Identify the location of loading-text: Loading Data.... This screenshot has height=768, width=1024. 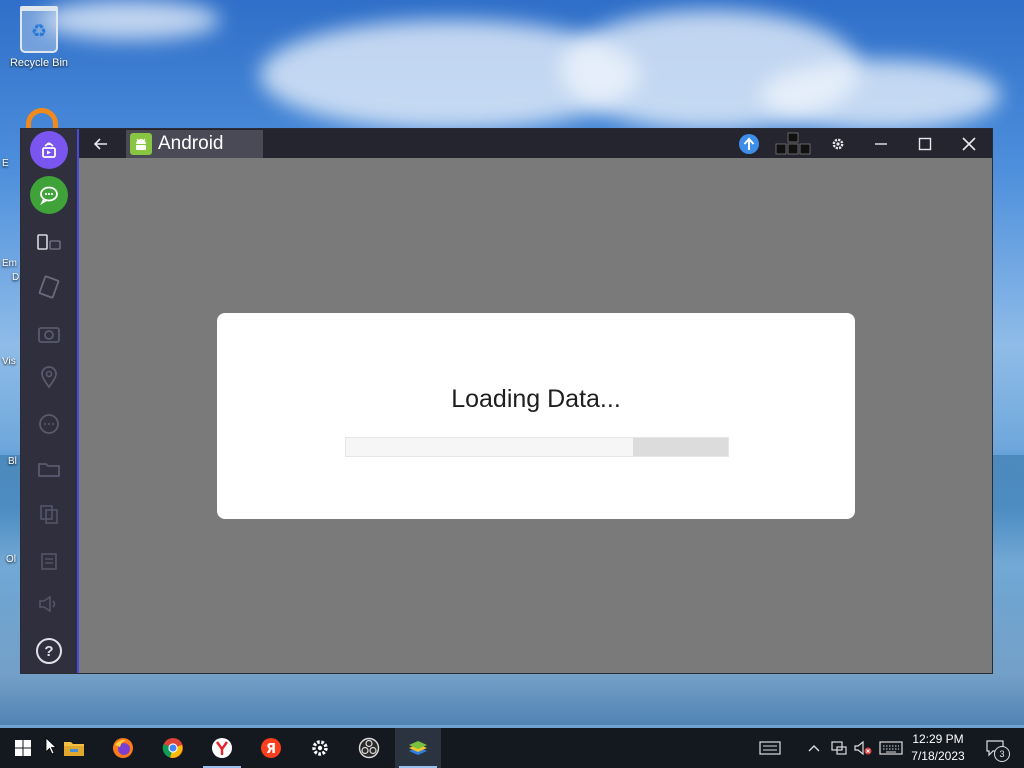
(536, 399).